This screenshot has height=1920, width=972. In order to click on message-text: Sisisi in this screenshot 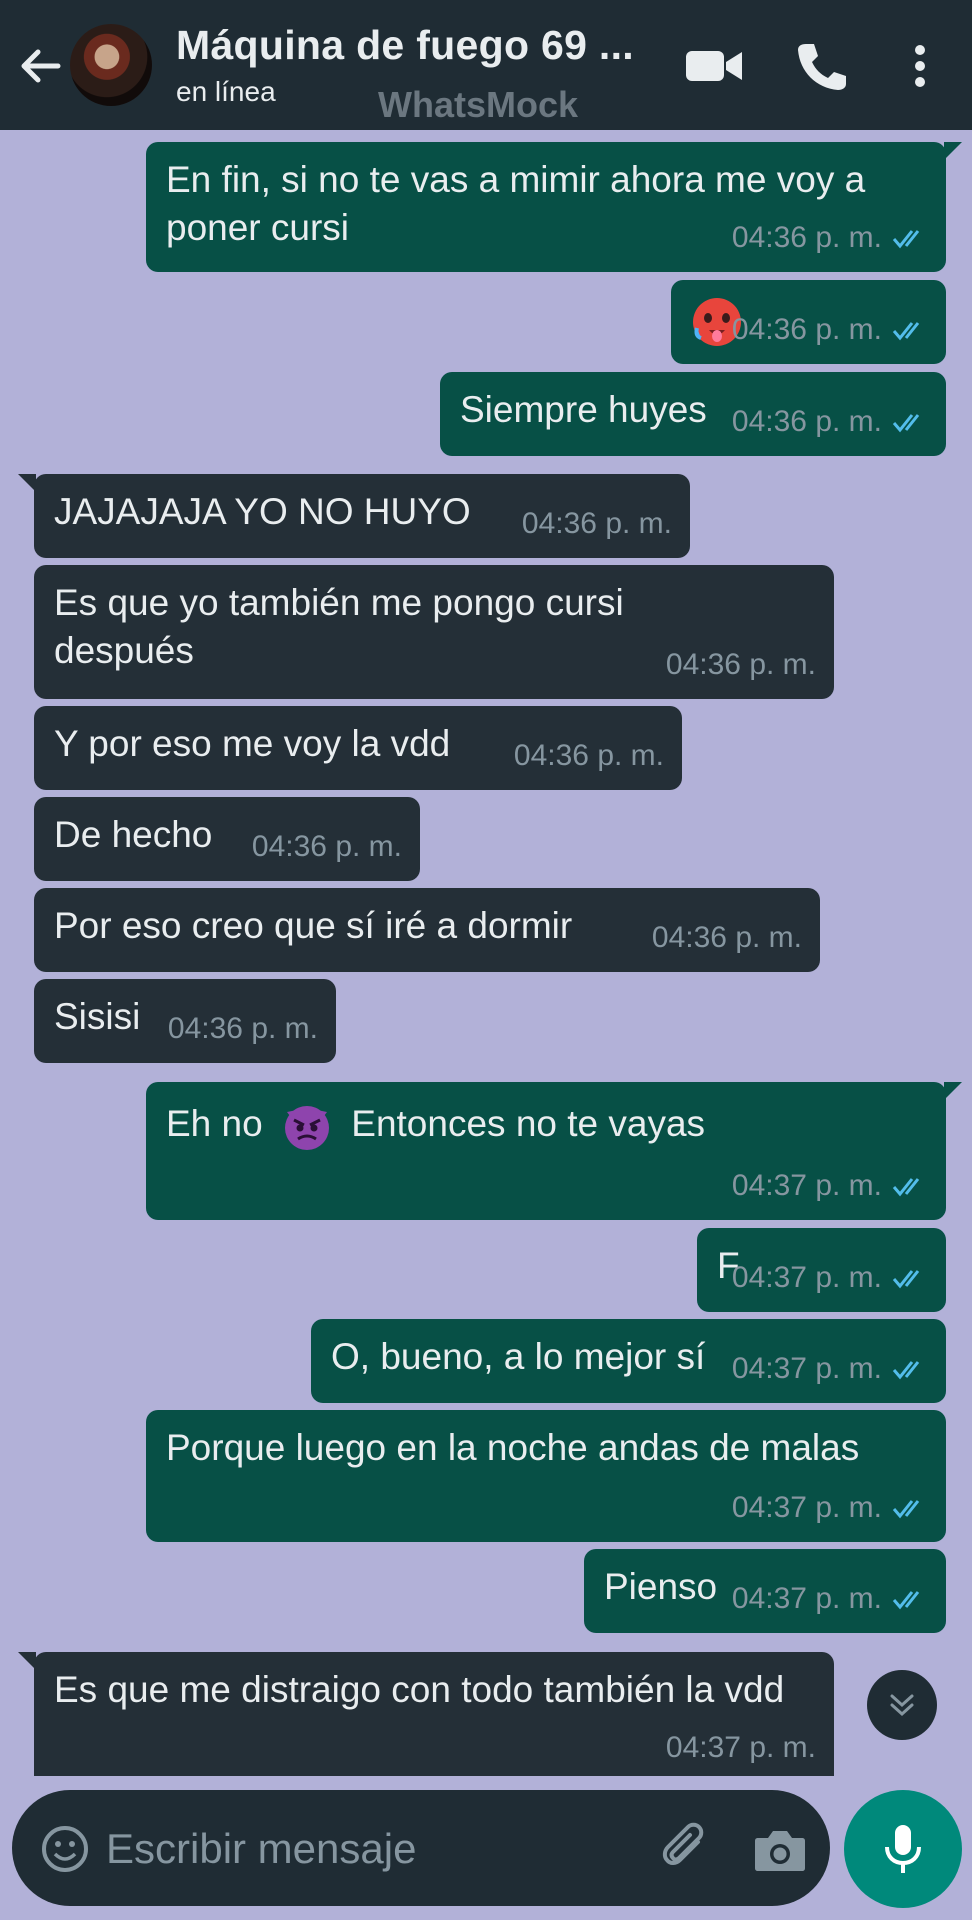, I will do `click(97, 1016)`.